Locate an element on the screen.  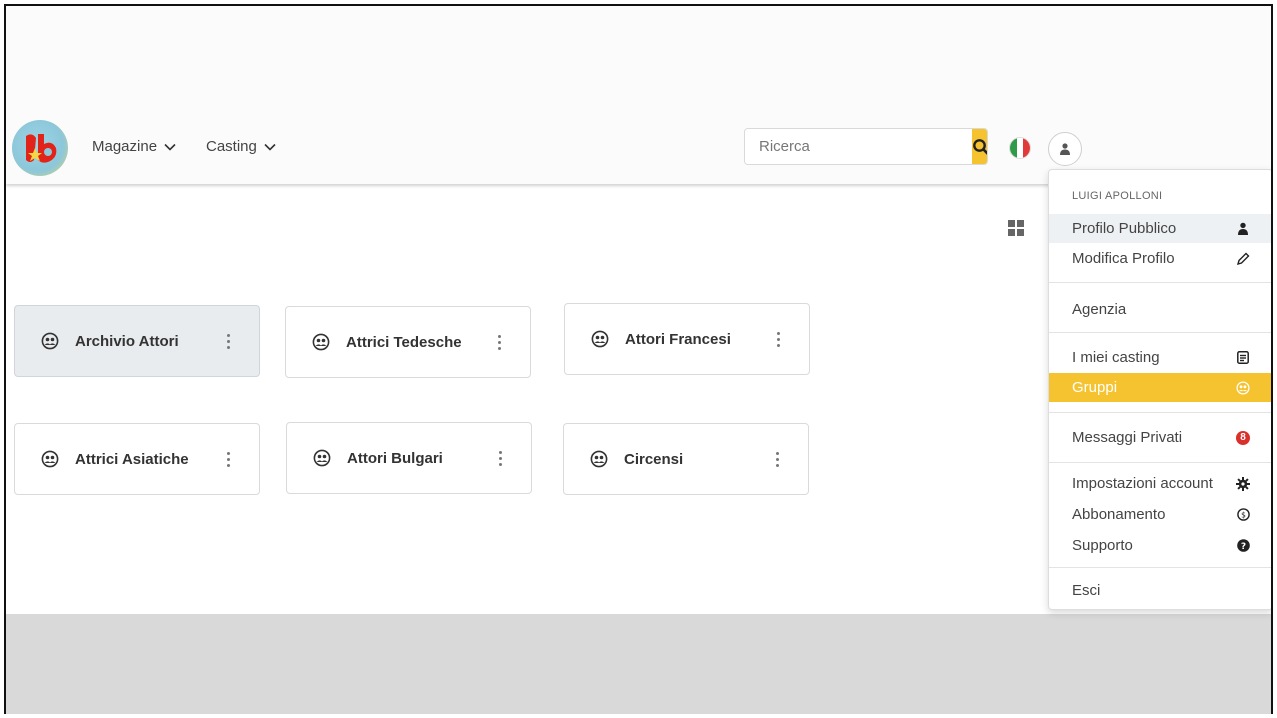
menu-item-label: Profilo Pubblico is located at coordinates (1124, 228).